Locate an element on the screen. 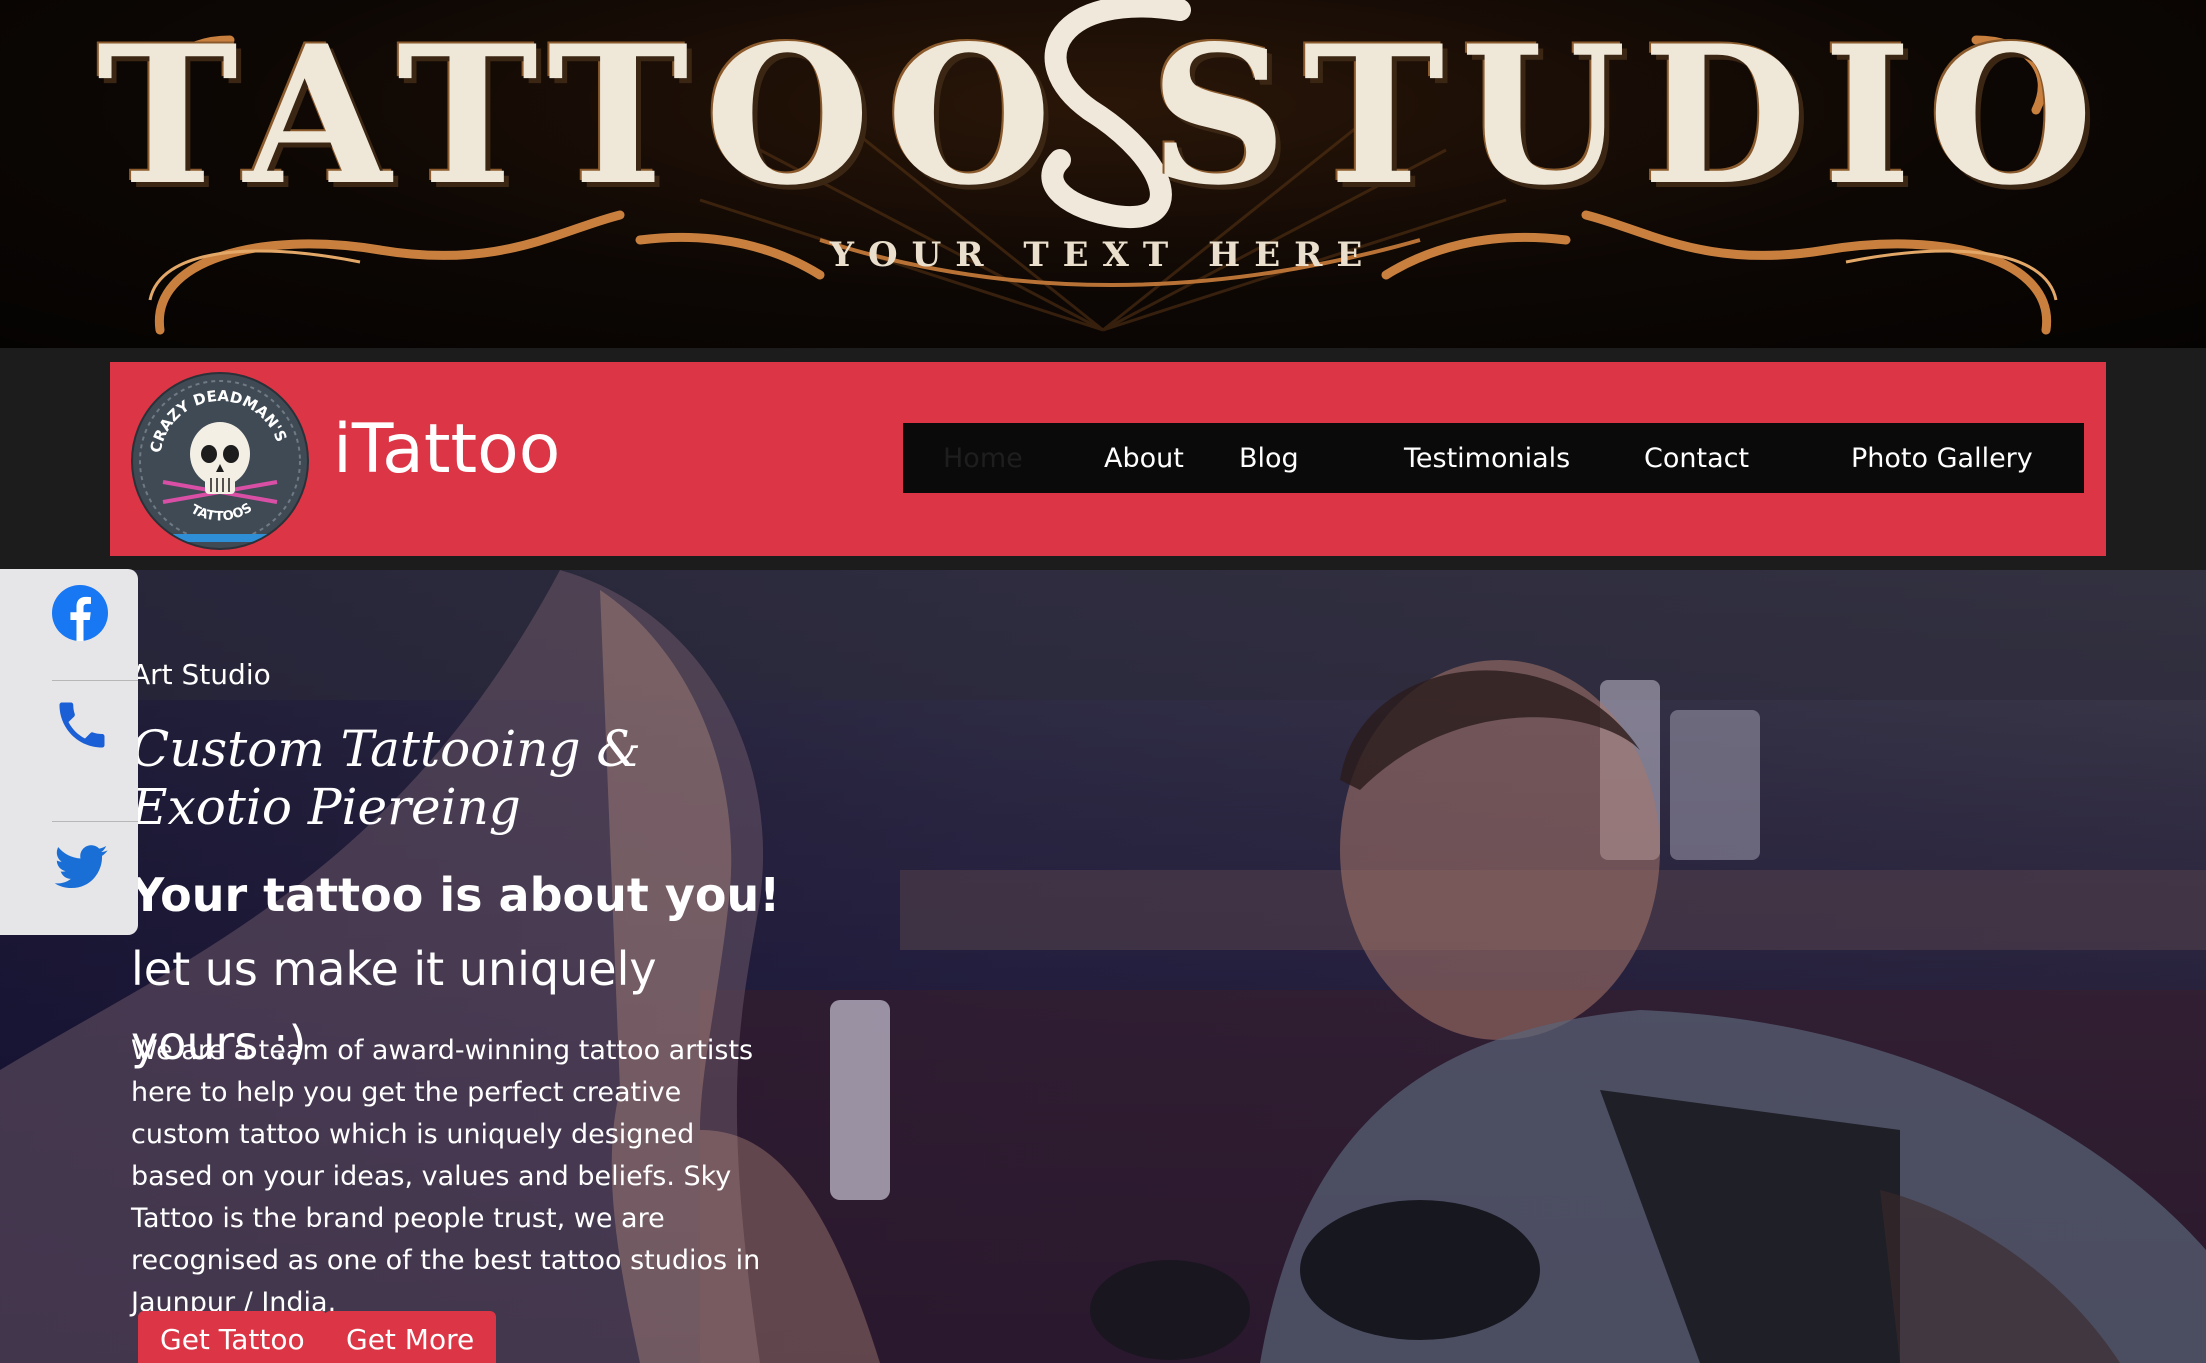 The image size is (2206, 1363). logo: CRAZY DEADMAN'S TATTOOS is located at coordinates (220, 461).